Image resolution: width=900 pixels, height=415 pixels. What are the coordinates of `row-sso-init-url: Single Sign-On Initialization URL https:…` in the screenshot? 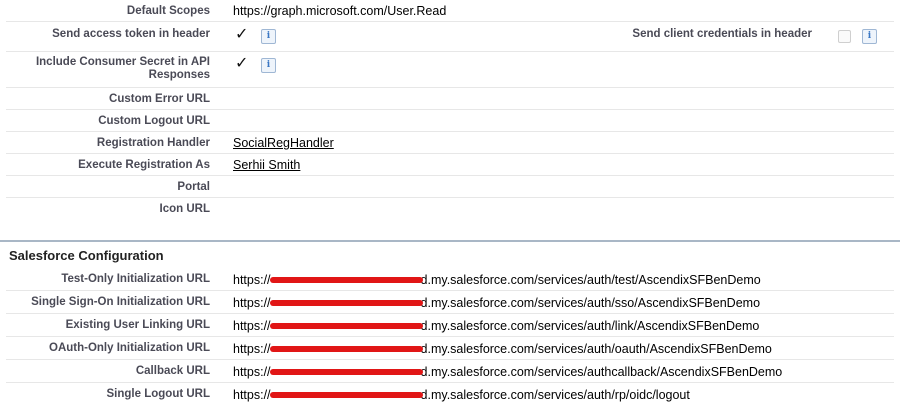 It's located at (450, 302).